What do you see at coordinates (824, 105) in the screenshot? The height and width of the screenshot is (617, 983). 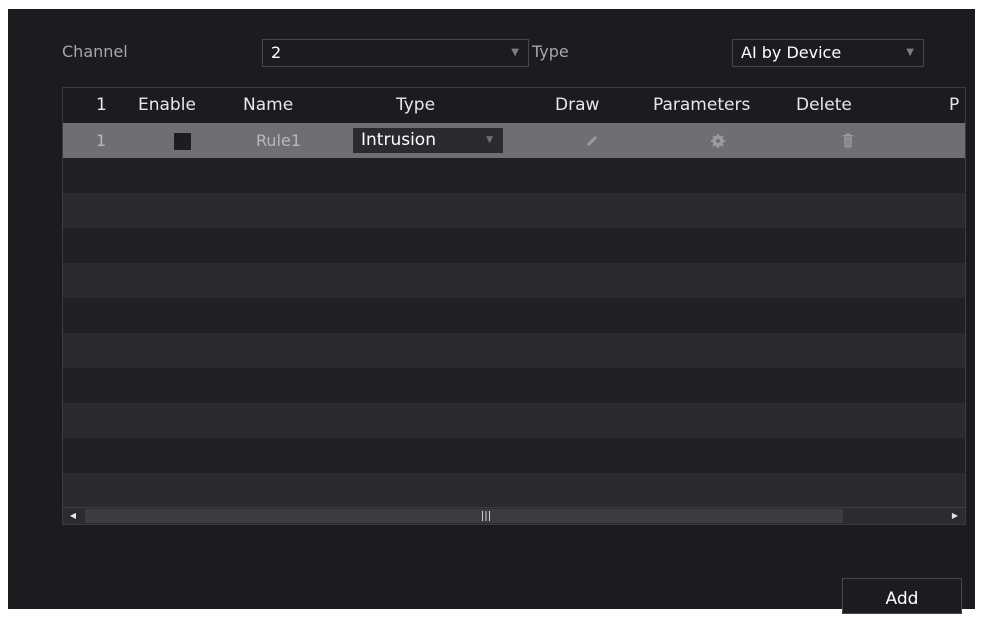 I see `column-header-delete: Delete` at bounding box center [824, 105].